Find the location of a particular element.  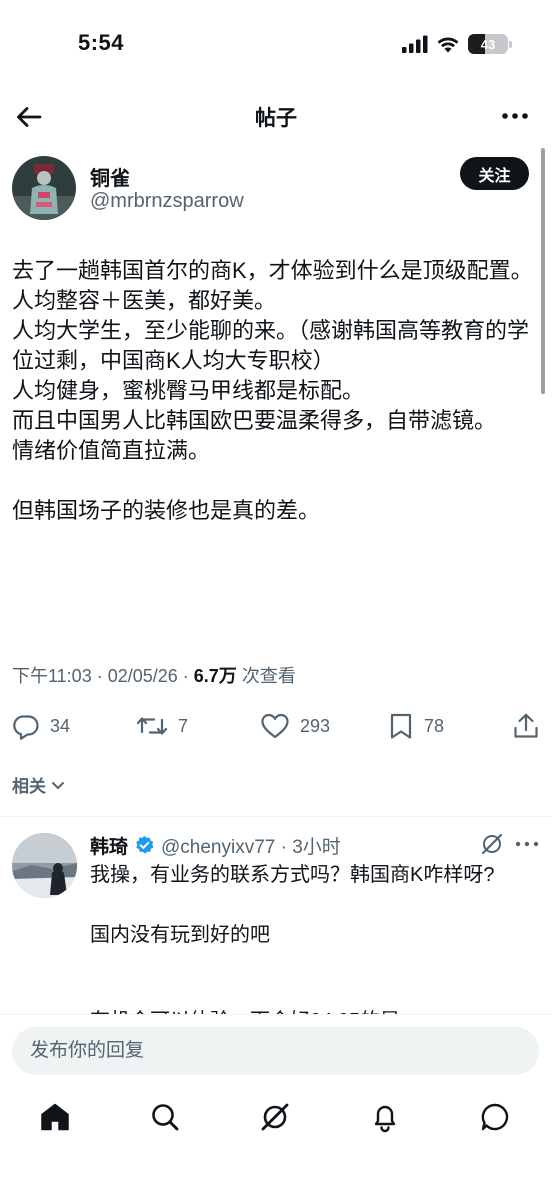

message-icon is located at coordinates (495, 1117).